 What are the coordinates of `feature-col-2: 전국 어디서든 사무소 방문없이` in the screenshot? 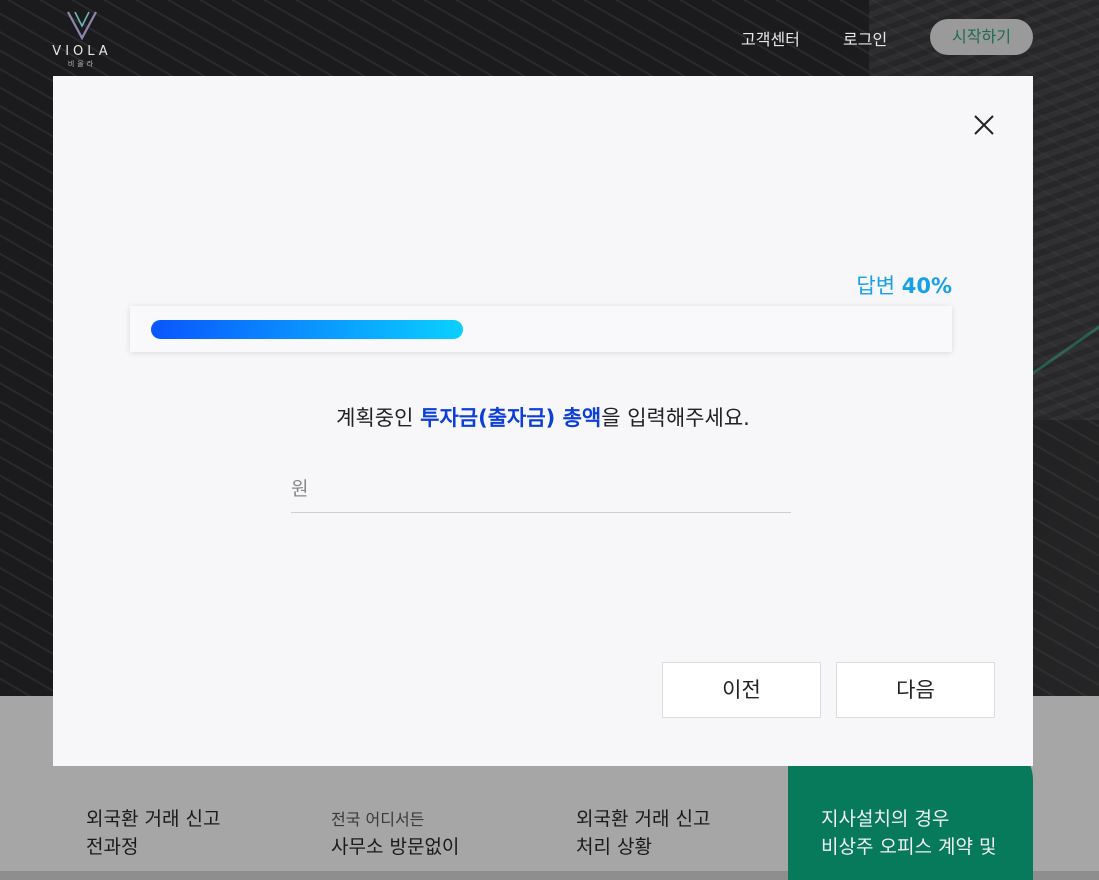 It's located at (395, 834).